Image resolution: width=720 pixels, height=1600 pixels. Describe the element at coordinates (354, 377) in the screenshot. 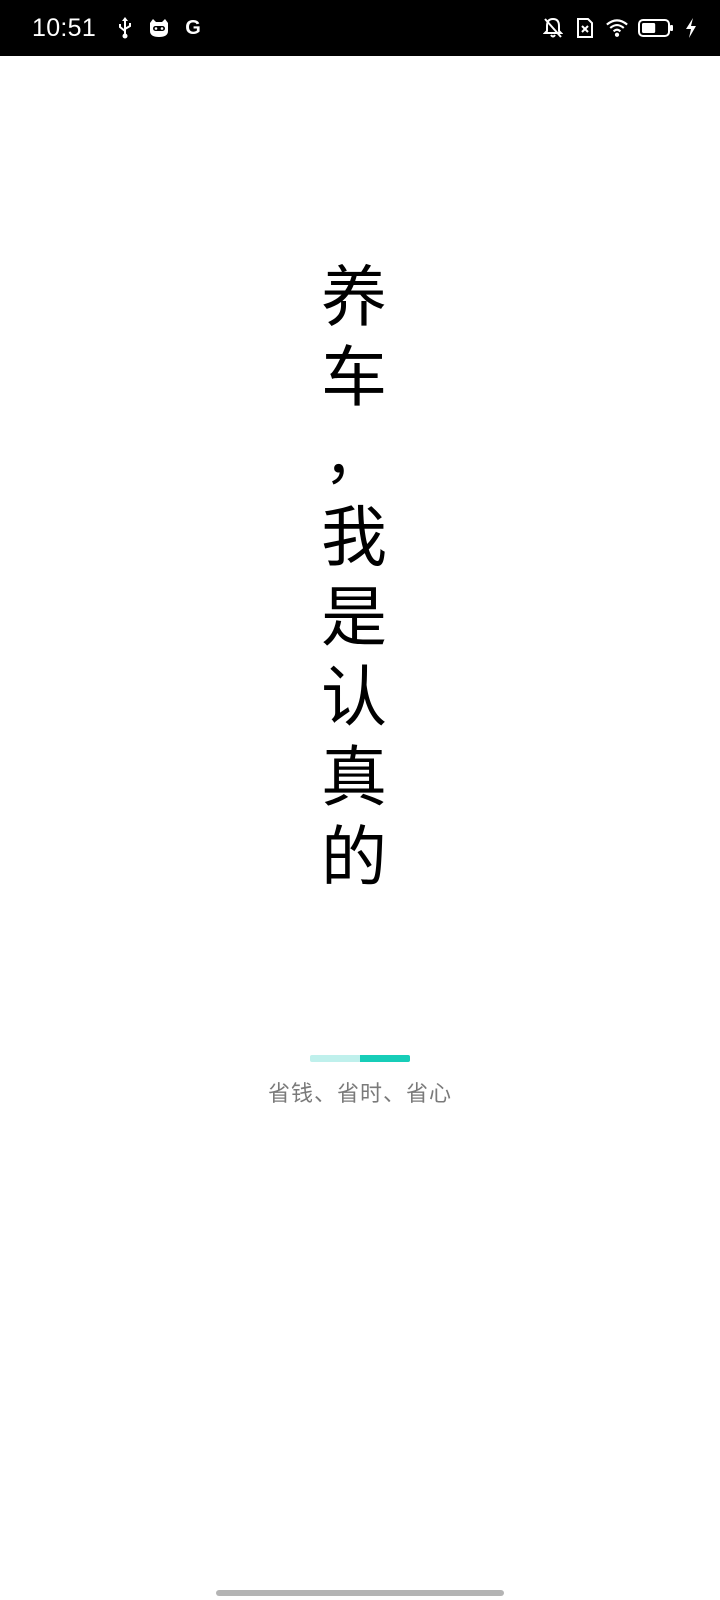

I see `slogan-char: 车` at that location.